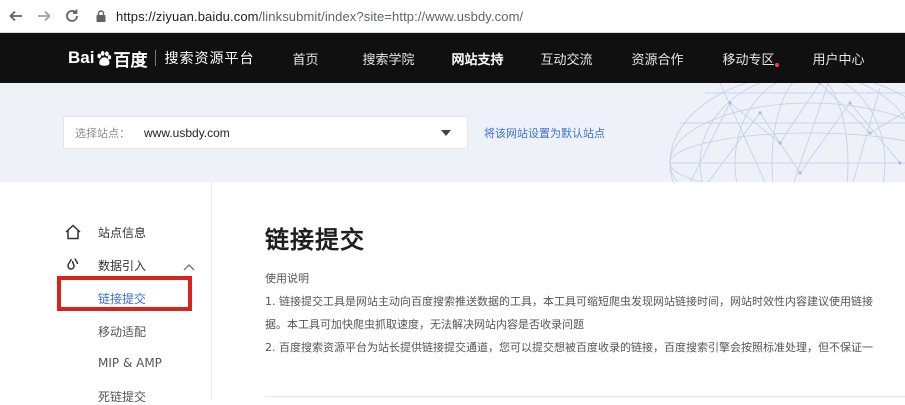  What do you see at coordinates (104, 58) in the screenshot?
I see `paw-icon` at bounding box center [104, 58].